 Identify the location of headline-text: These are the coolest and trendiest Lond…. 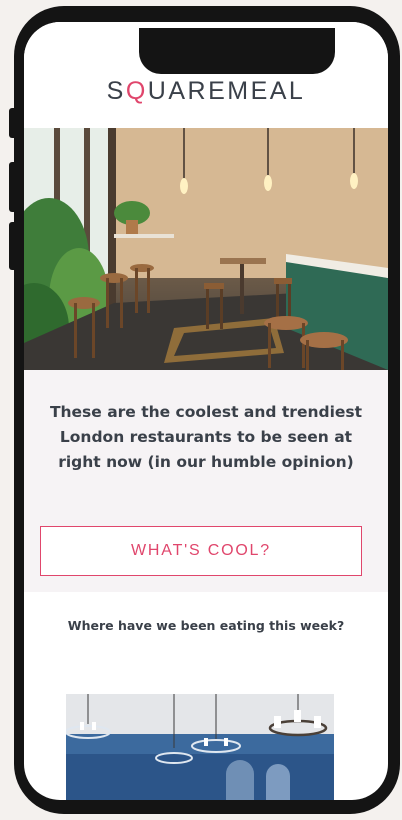
(206, 437).